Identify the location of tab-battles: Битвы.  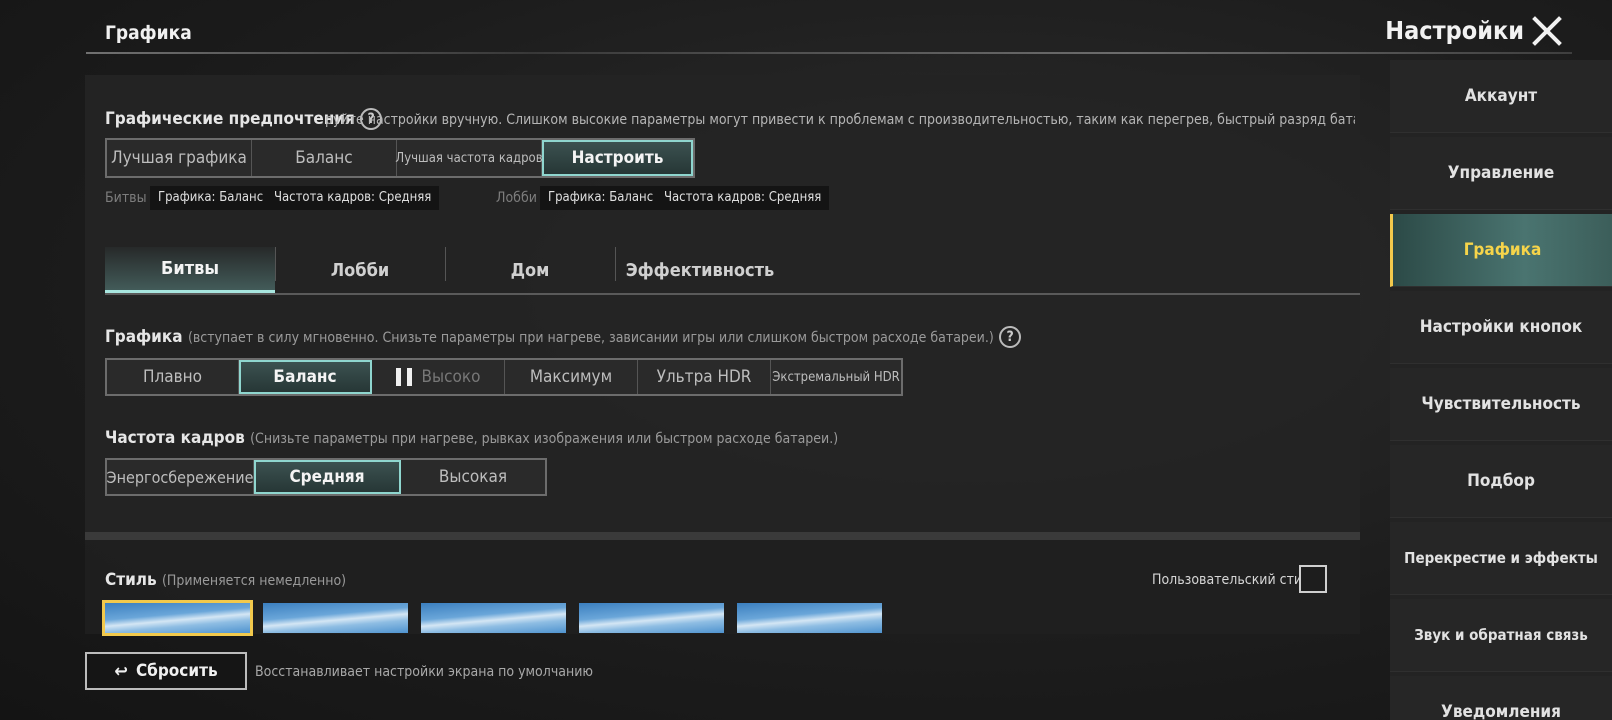
(190, 270).